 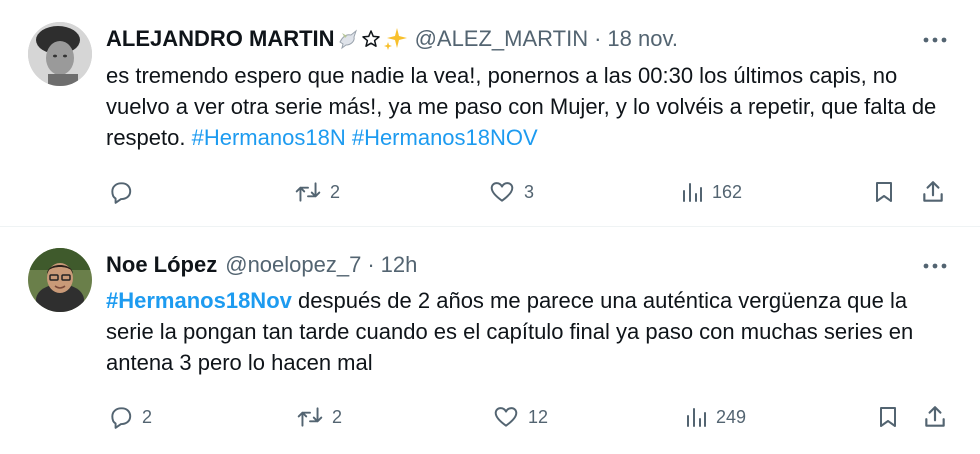 I want to click on hashtag-link: #Hermanos18N, so click(x=269, y=137).